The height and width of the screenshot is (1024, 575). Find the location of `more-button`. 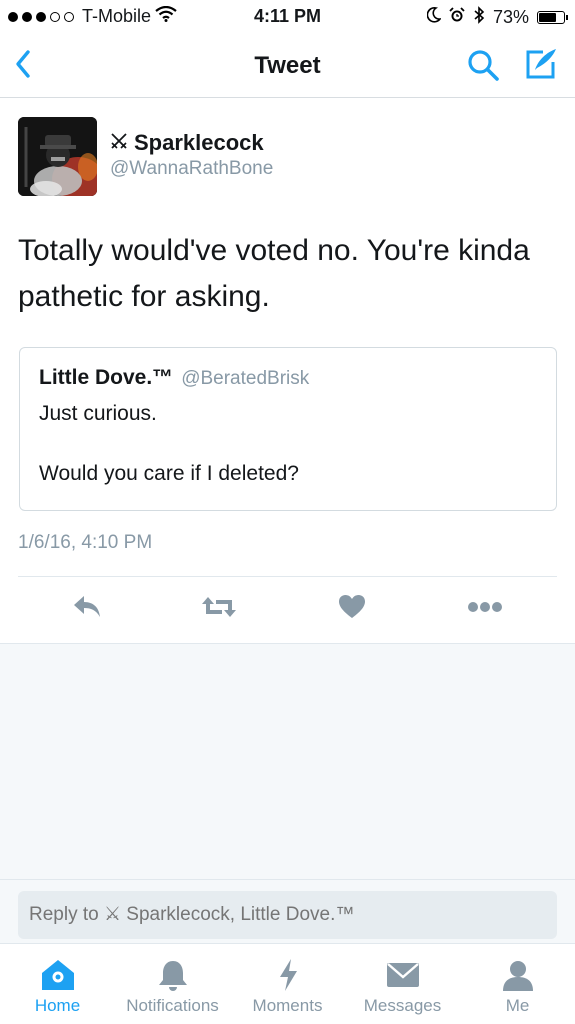

more-button is located at coordinates (485, 609).